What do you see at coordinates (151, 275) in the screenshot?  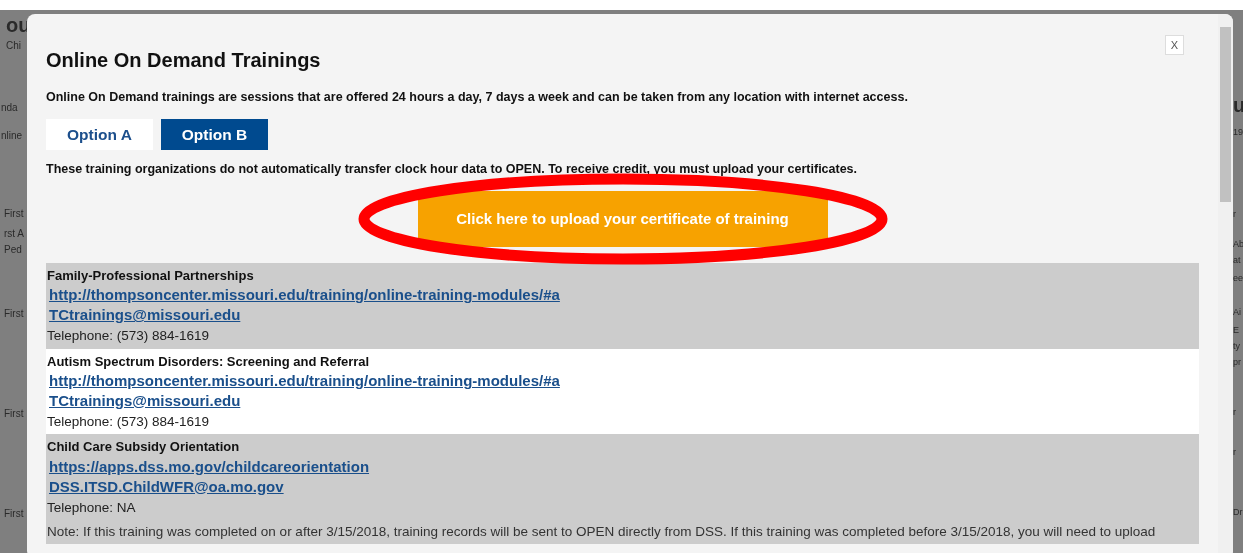 I see `training-title: Family-Professional Partnerships` at bounding box center [151, 275].